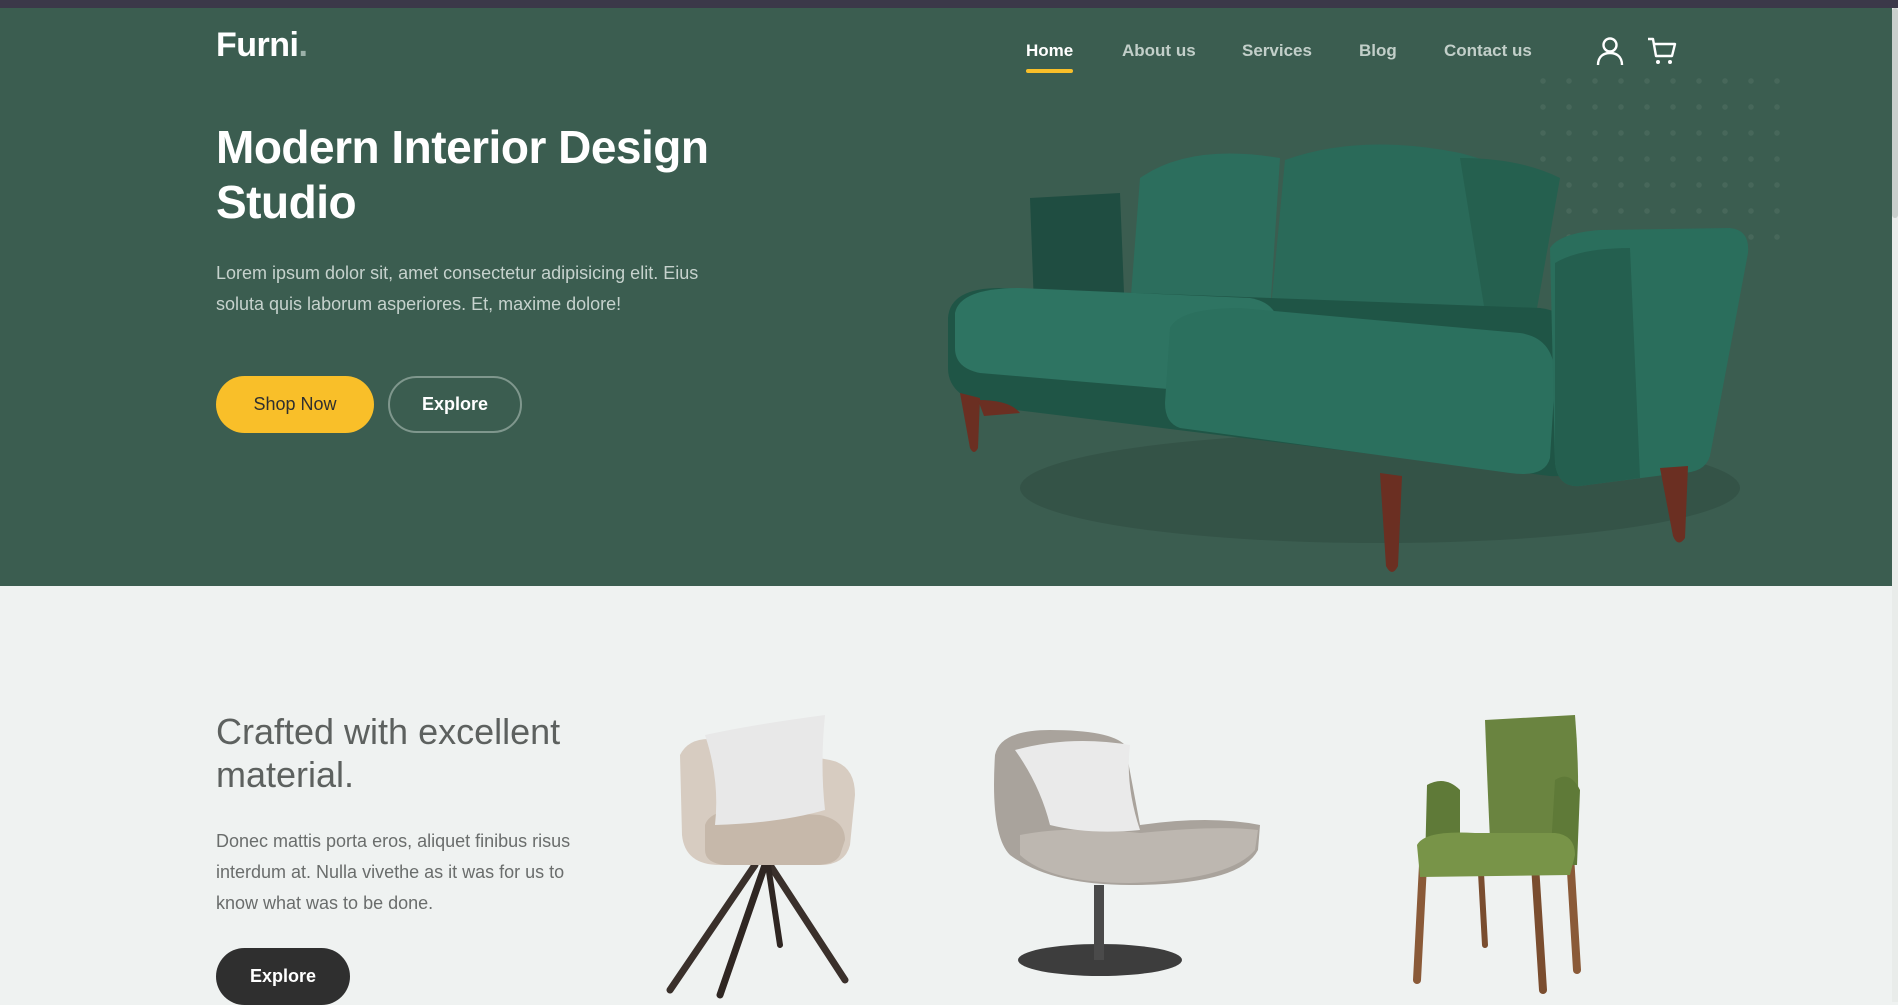 The height and width of the screenshot is (1005, 1898). I want to click on product-image-green-chair, so click(1505, 857).